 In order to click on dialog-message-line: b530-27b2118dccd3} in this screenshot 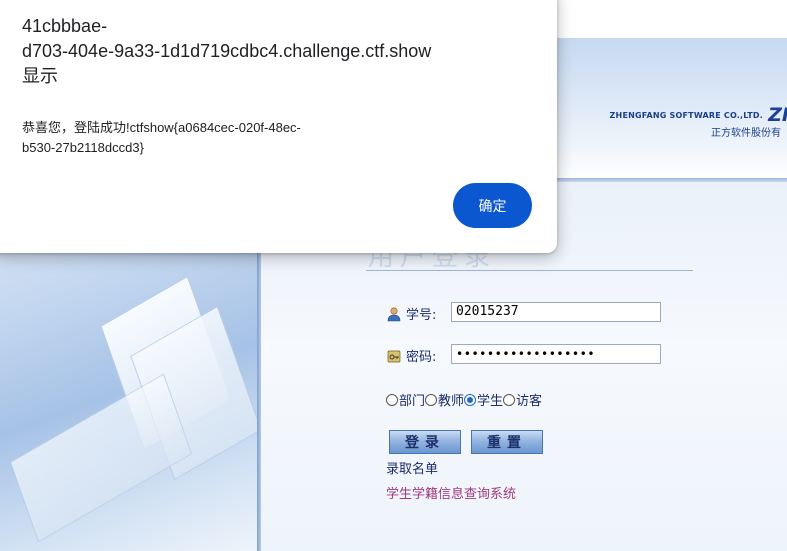, I will do `click(83, 147)`.